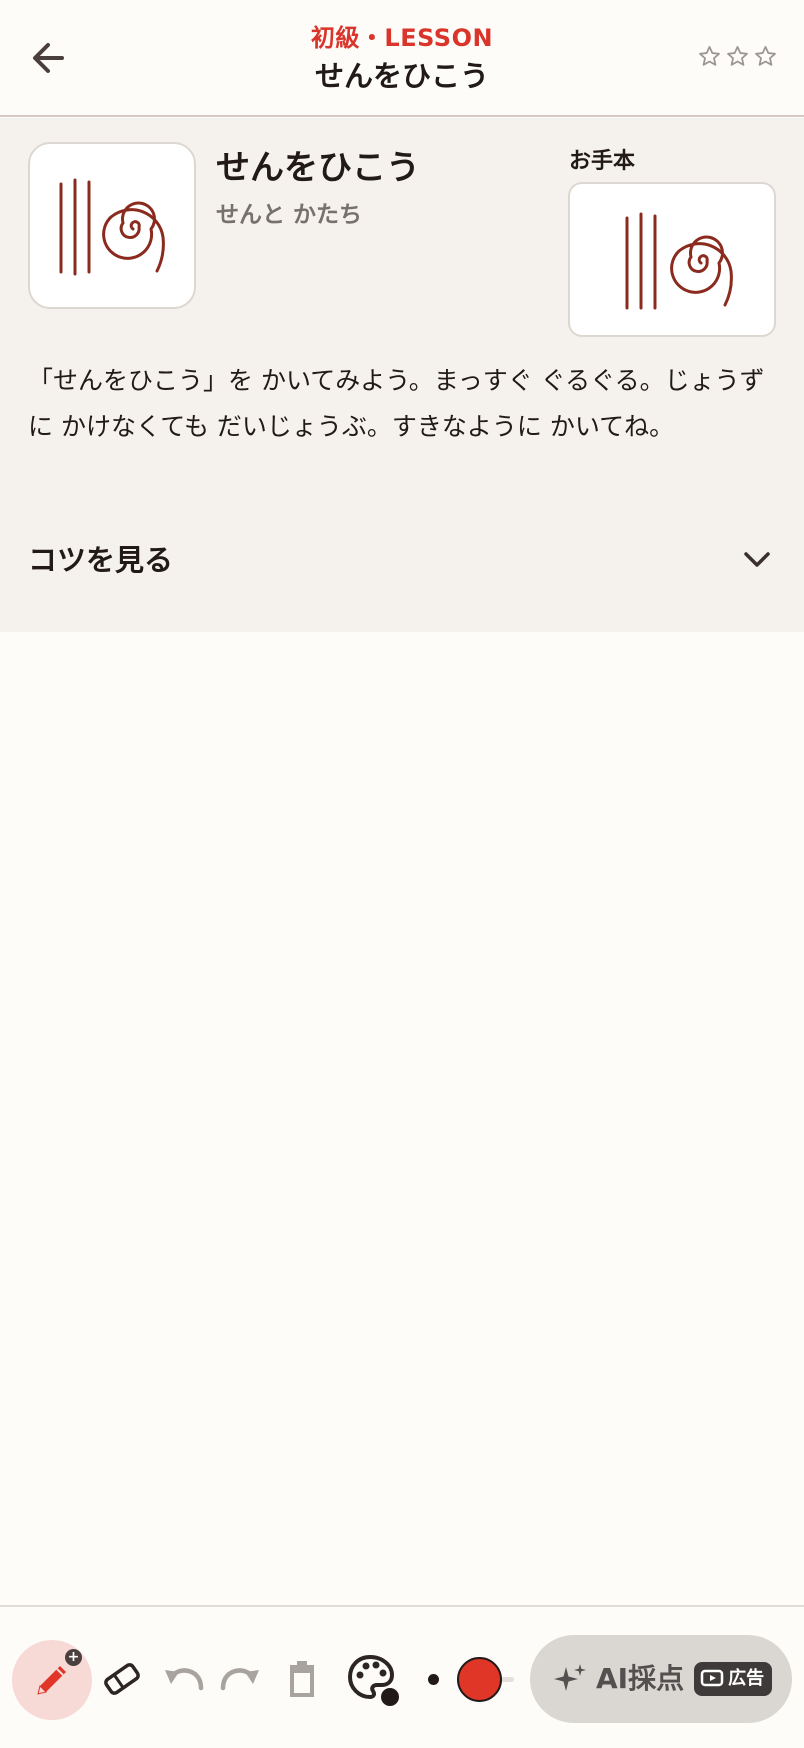 The image size is (804, 1748). I want to click on palette-icon, so click(373, 1680).